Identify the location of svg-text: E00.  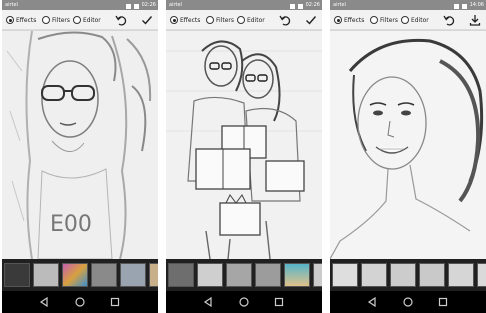
(71, 224).